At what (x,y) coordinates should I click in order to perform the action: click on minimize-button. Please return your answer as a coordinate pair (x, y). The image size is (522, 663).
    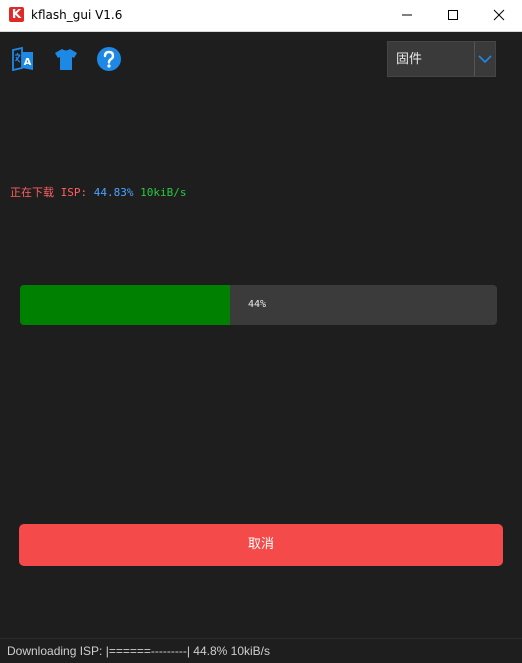
    Looking at the image, I should click on (407, 15).